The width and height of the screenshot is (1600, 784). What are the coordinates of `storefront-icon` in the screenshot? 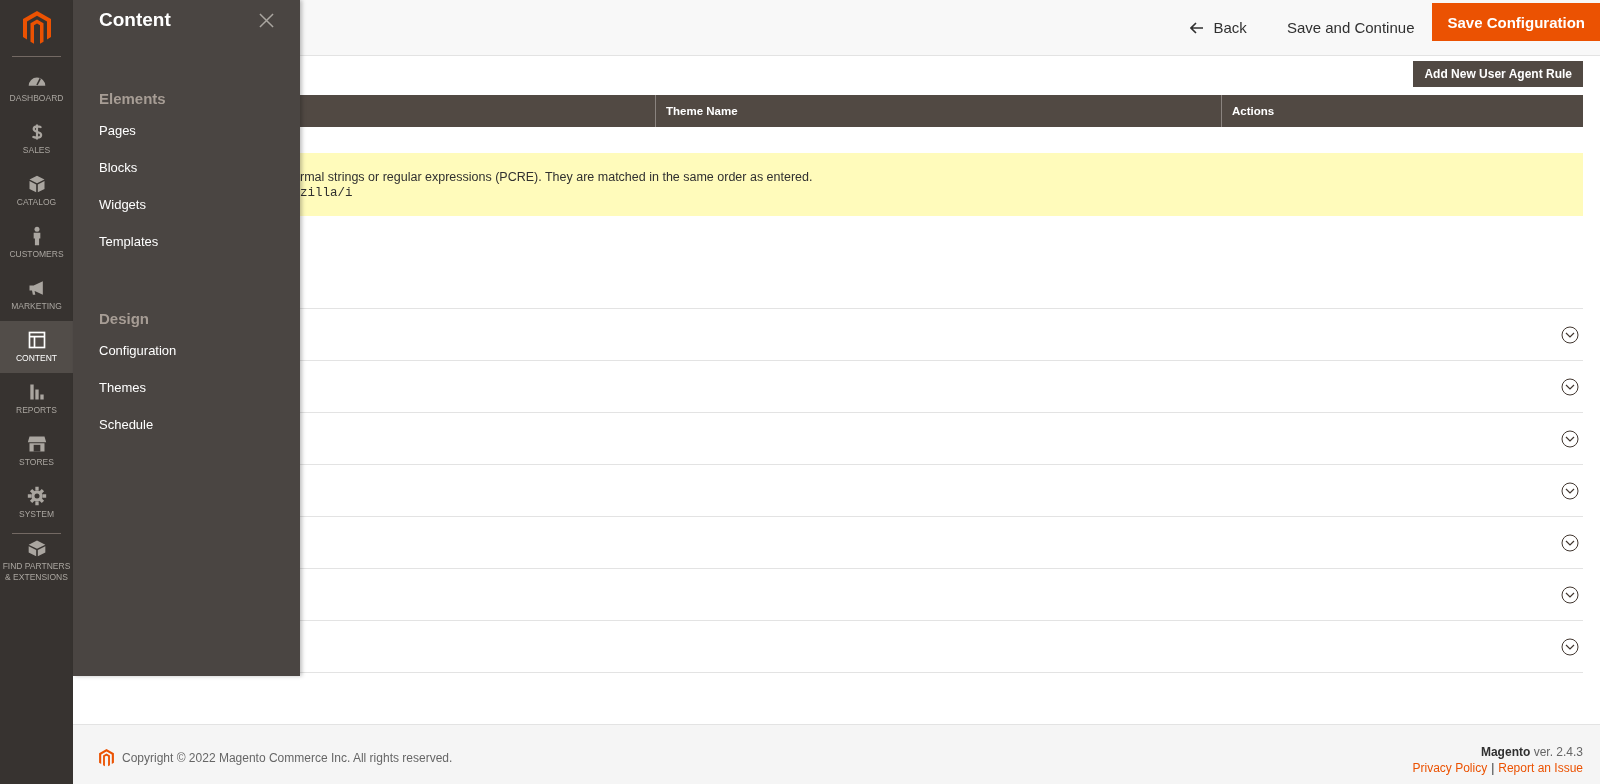 It's located at (36, 444).